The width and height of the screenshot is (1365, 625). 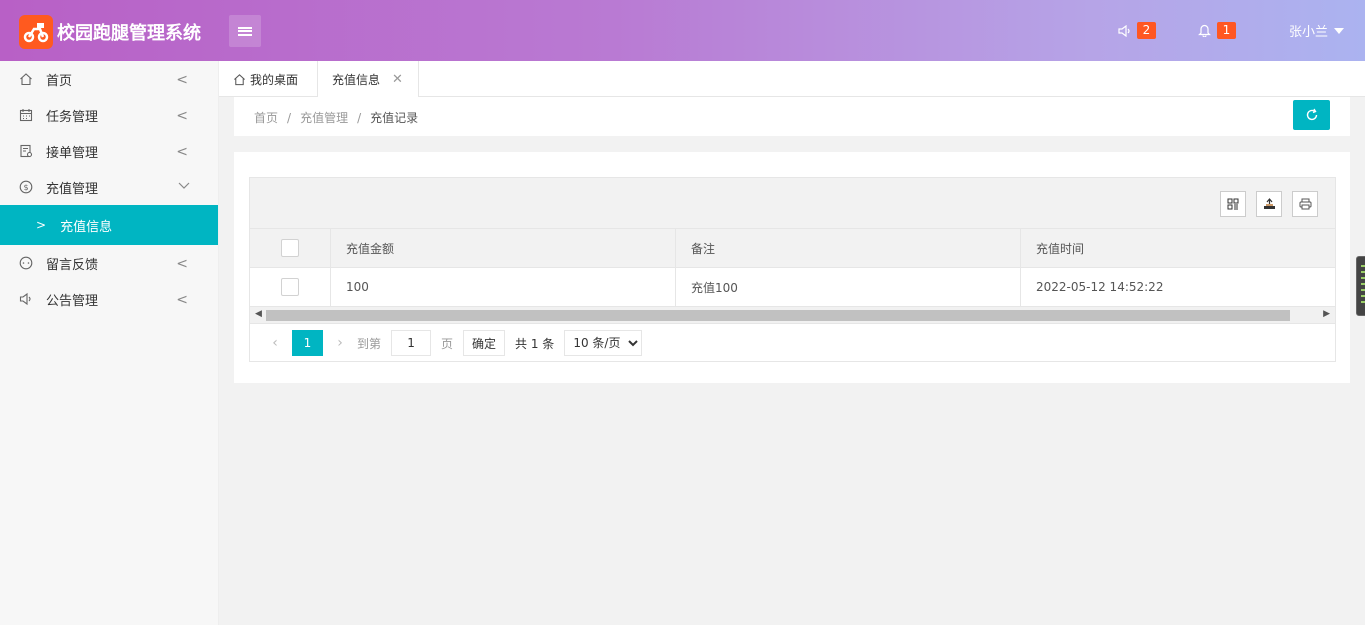 I want to click on scooter-logo-icon, so click(x=36, y=32).